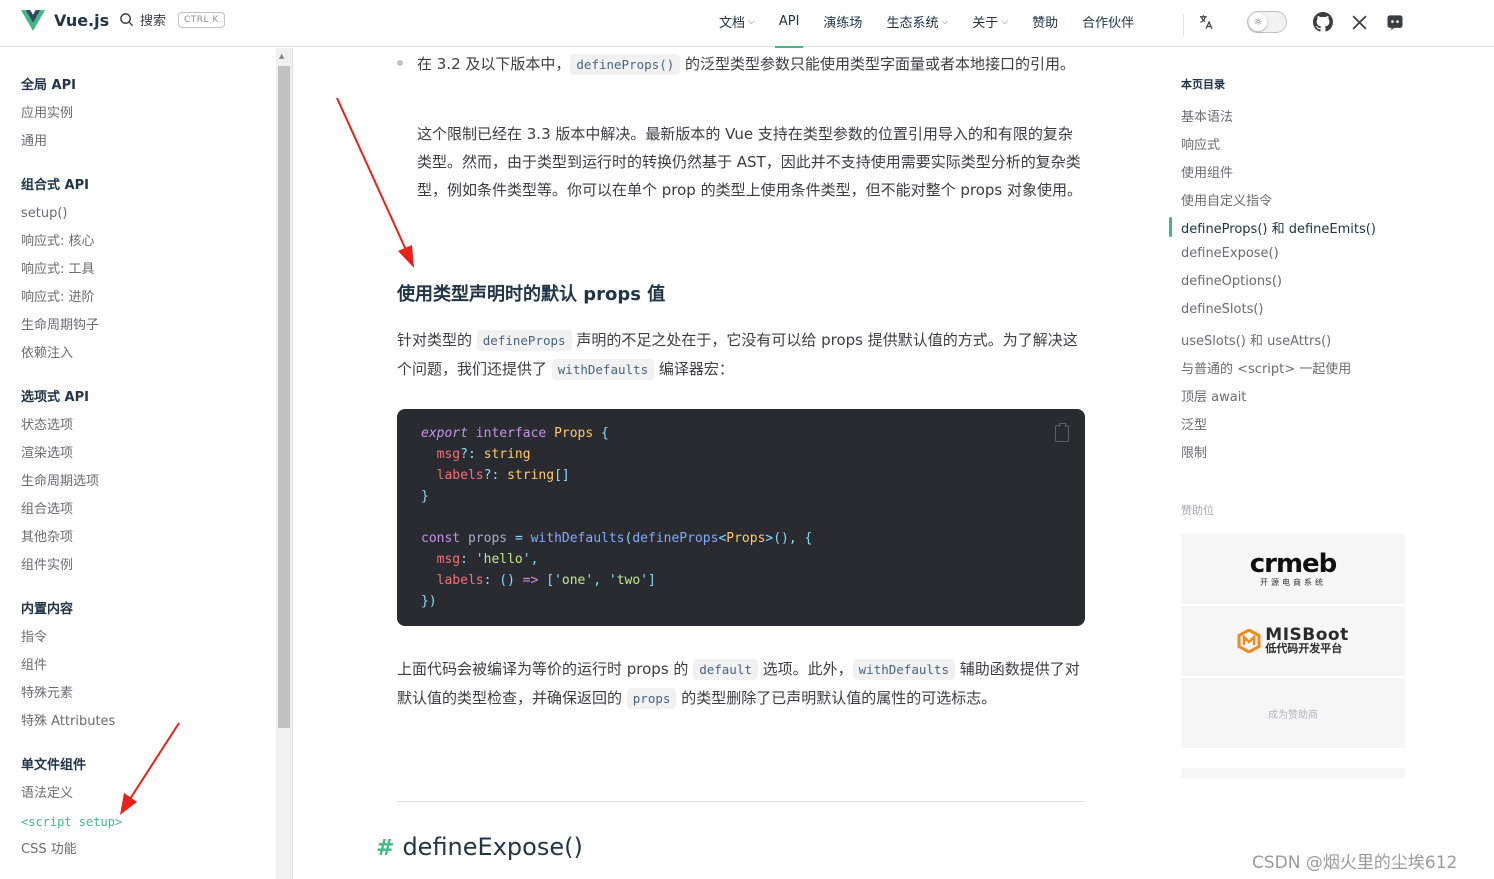 The width and height of the screenshot is (1494, 879). Describe the element at coordinates (1203, 84) in the screenshot. I see `toc-title: 本页目录` at that location.